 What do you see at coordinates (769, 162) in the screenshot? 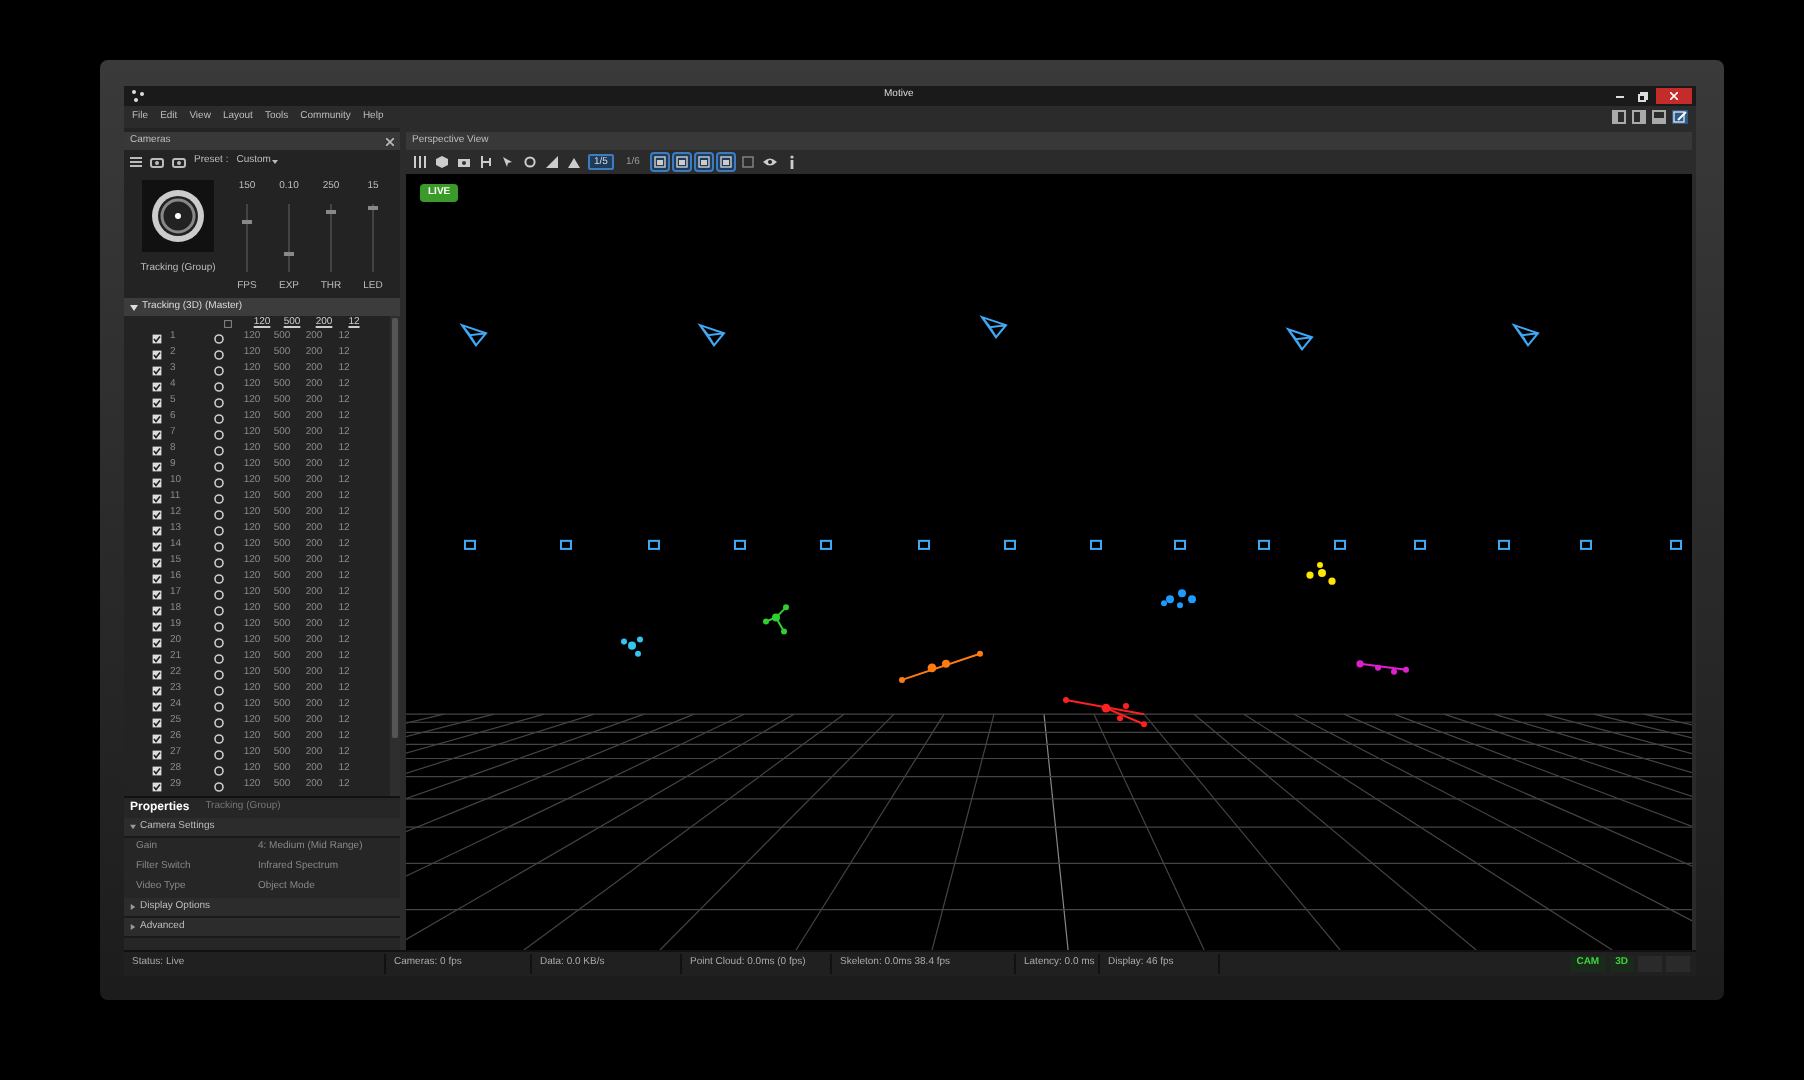
I see `eye-icon` at bounding box center [769, 162].